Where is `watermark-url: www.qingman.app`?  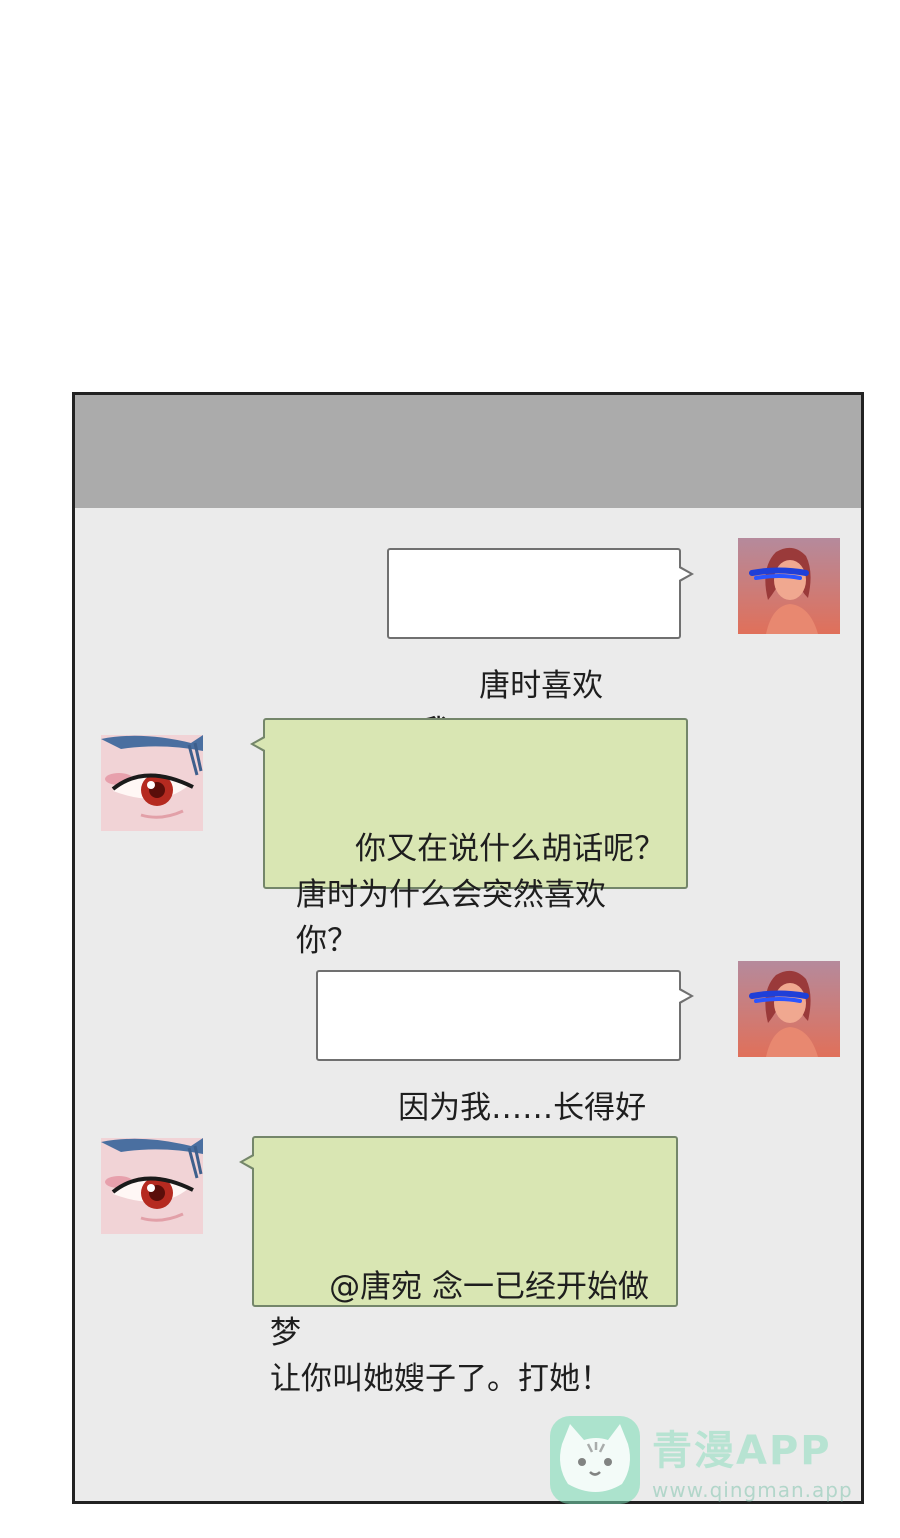 watermark-url: www.qingman.app is located at coordinates (752, 1490).